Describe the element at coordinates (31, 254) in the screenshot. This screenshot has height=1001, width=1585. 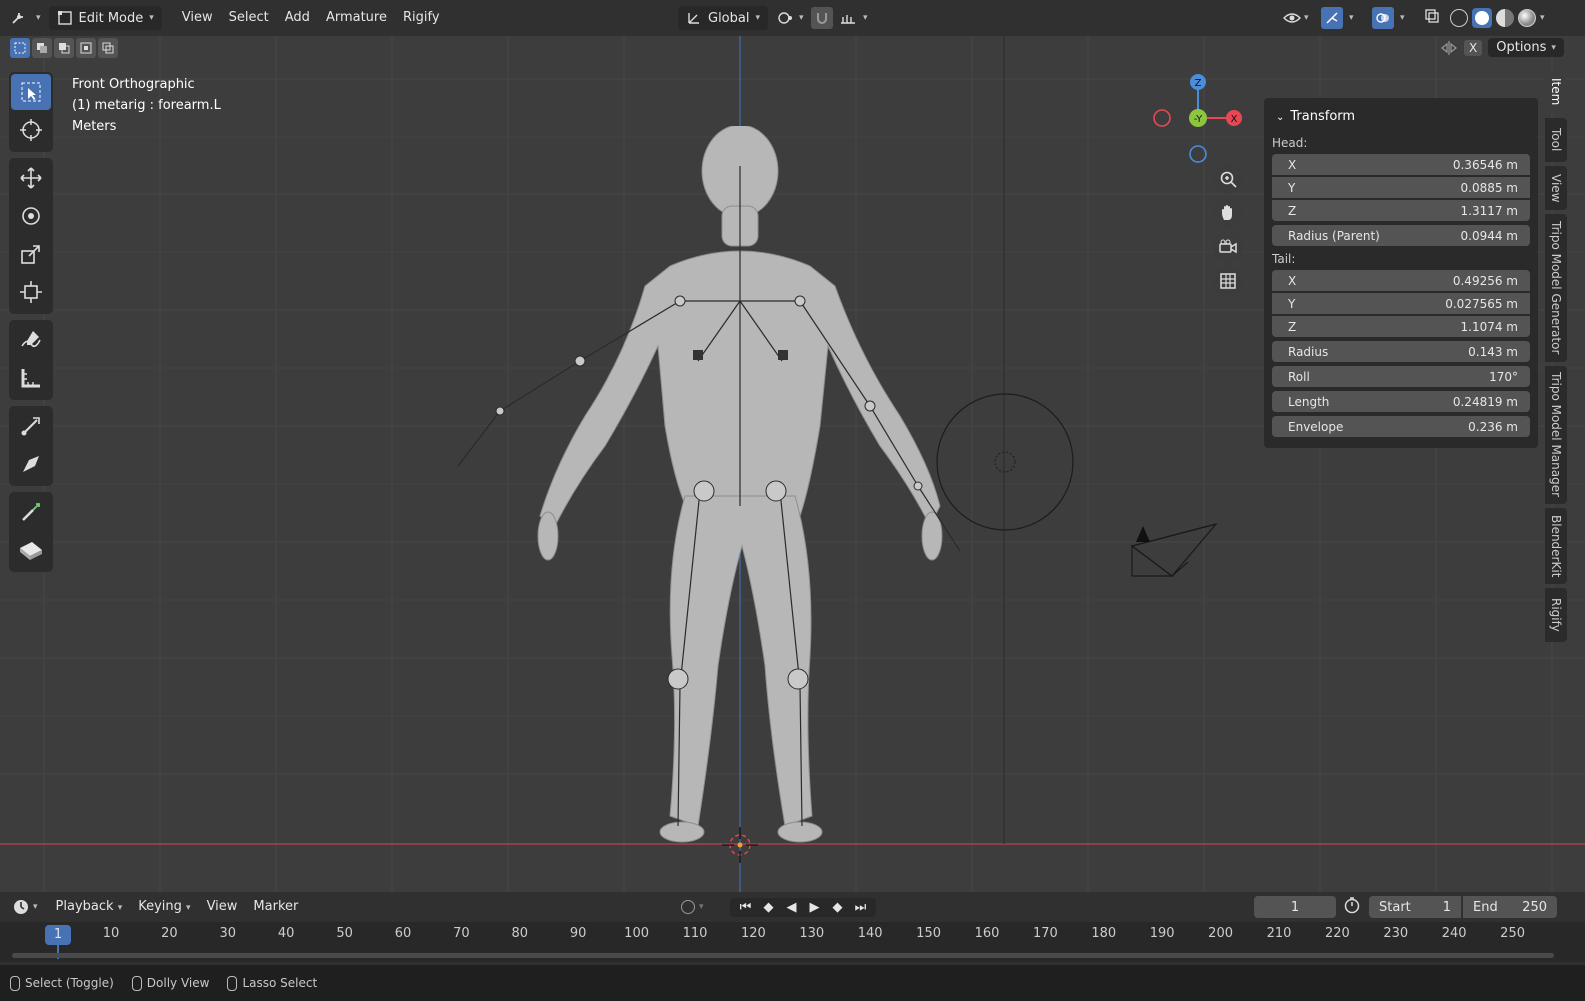
I see `scale-tool` at that location.